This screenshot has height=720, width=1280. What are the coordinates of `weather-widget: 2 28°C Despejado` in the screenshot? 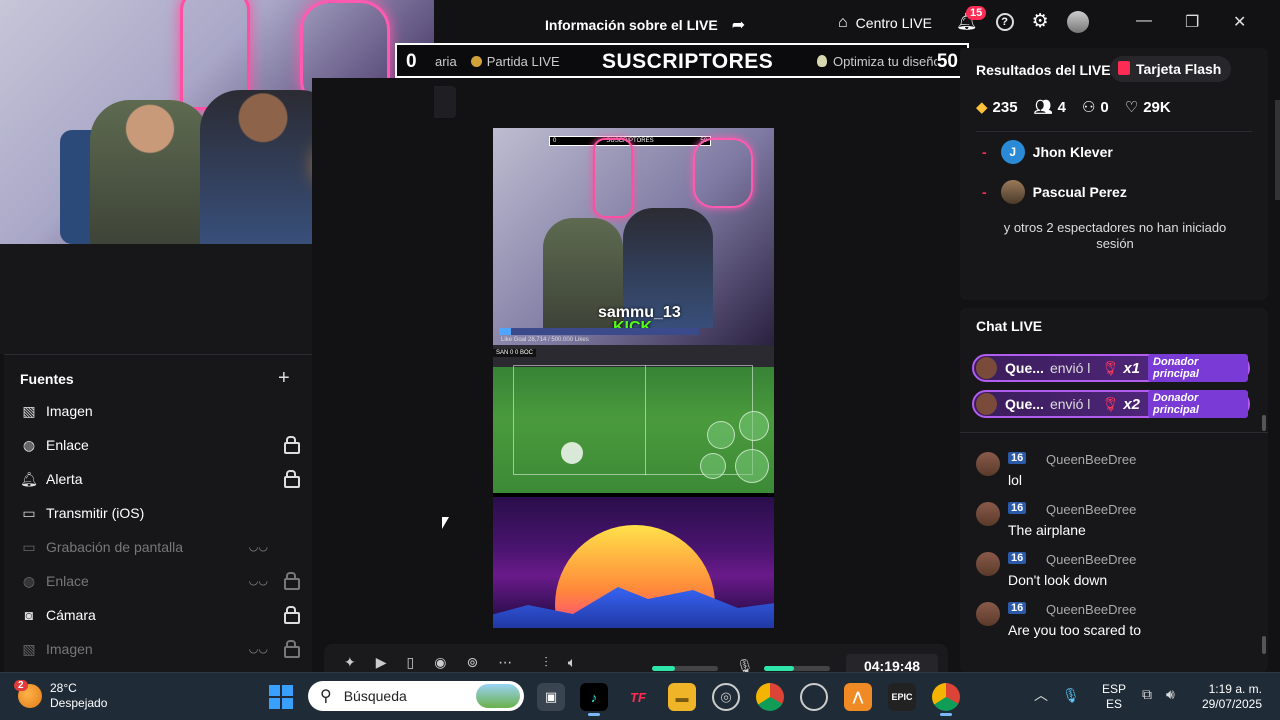 It's located at (60, 695).